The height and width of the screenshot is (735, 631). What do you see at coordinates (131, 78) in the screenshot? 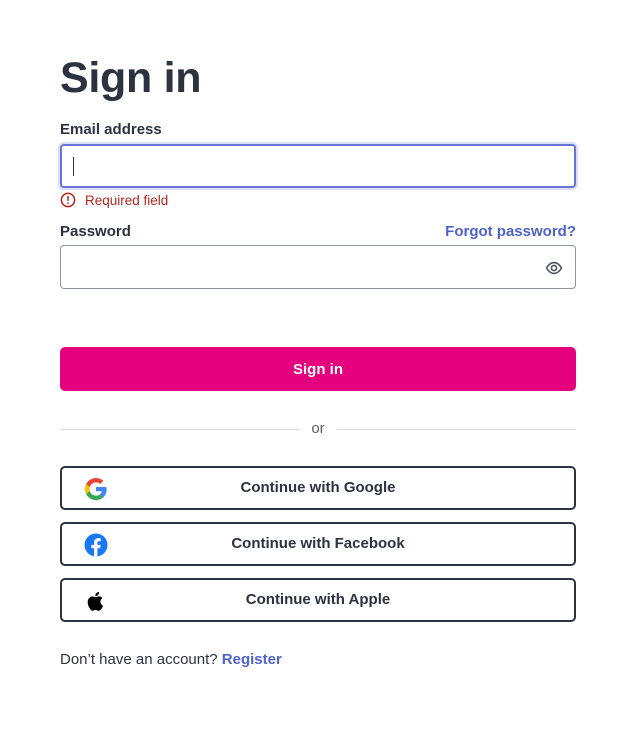
I see `page-title: Sign in` at bounding box center [131, 78].